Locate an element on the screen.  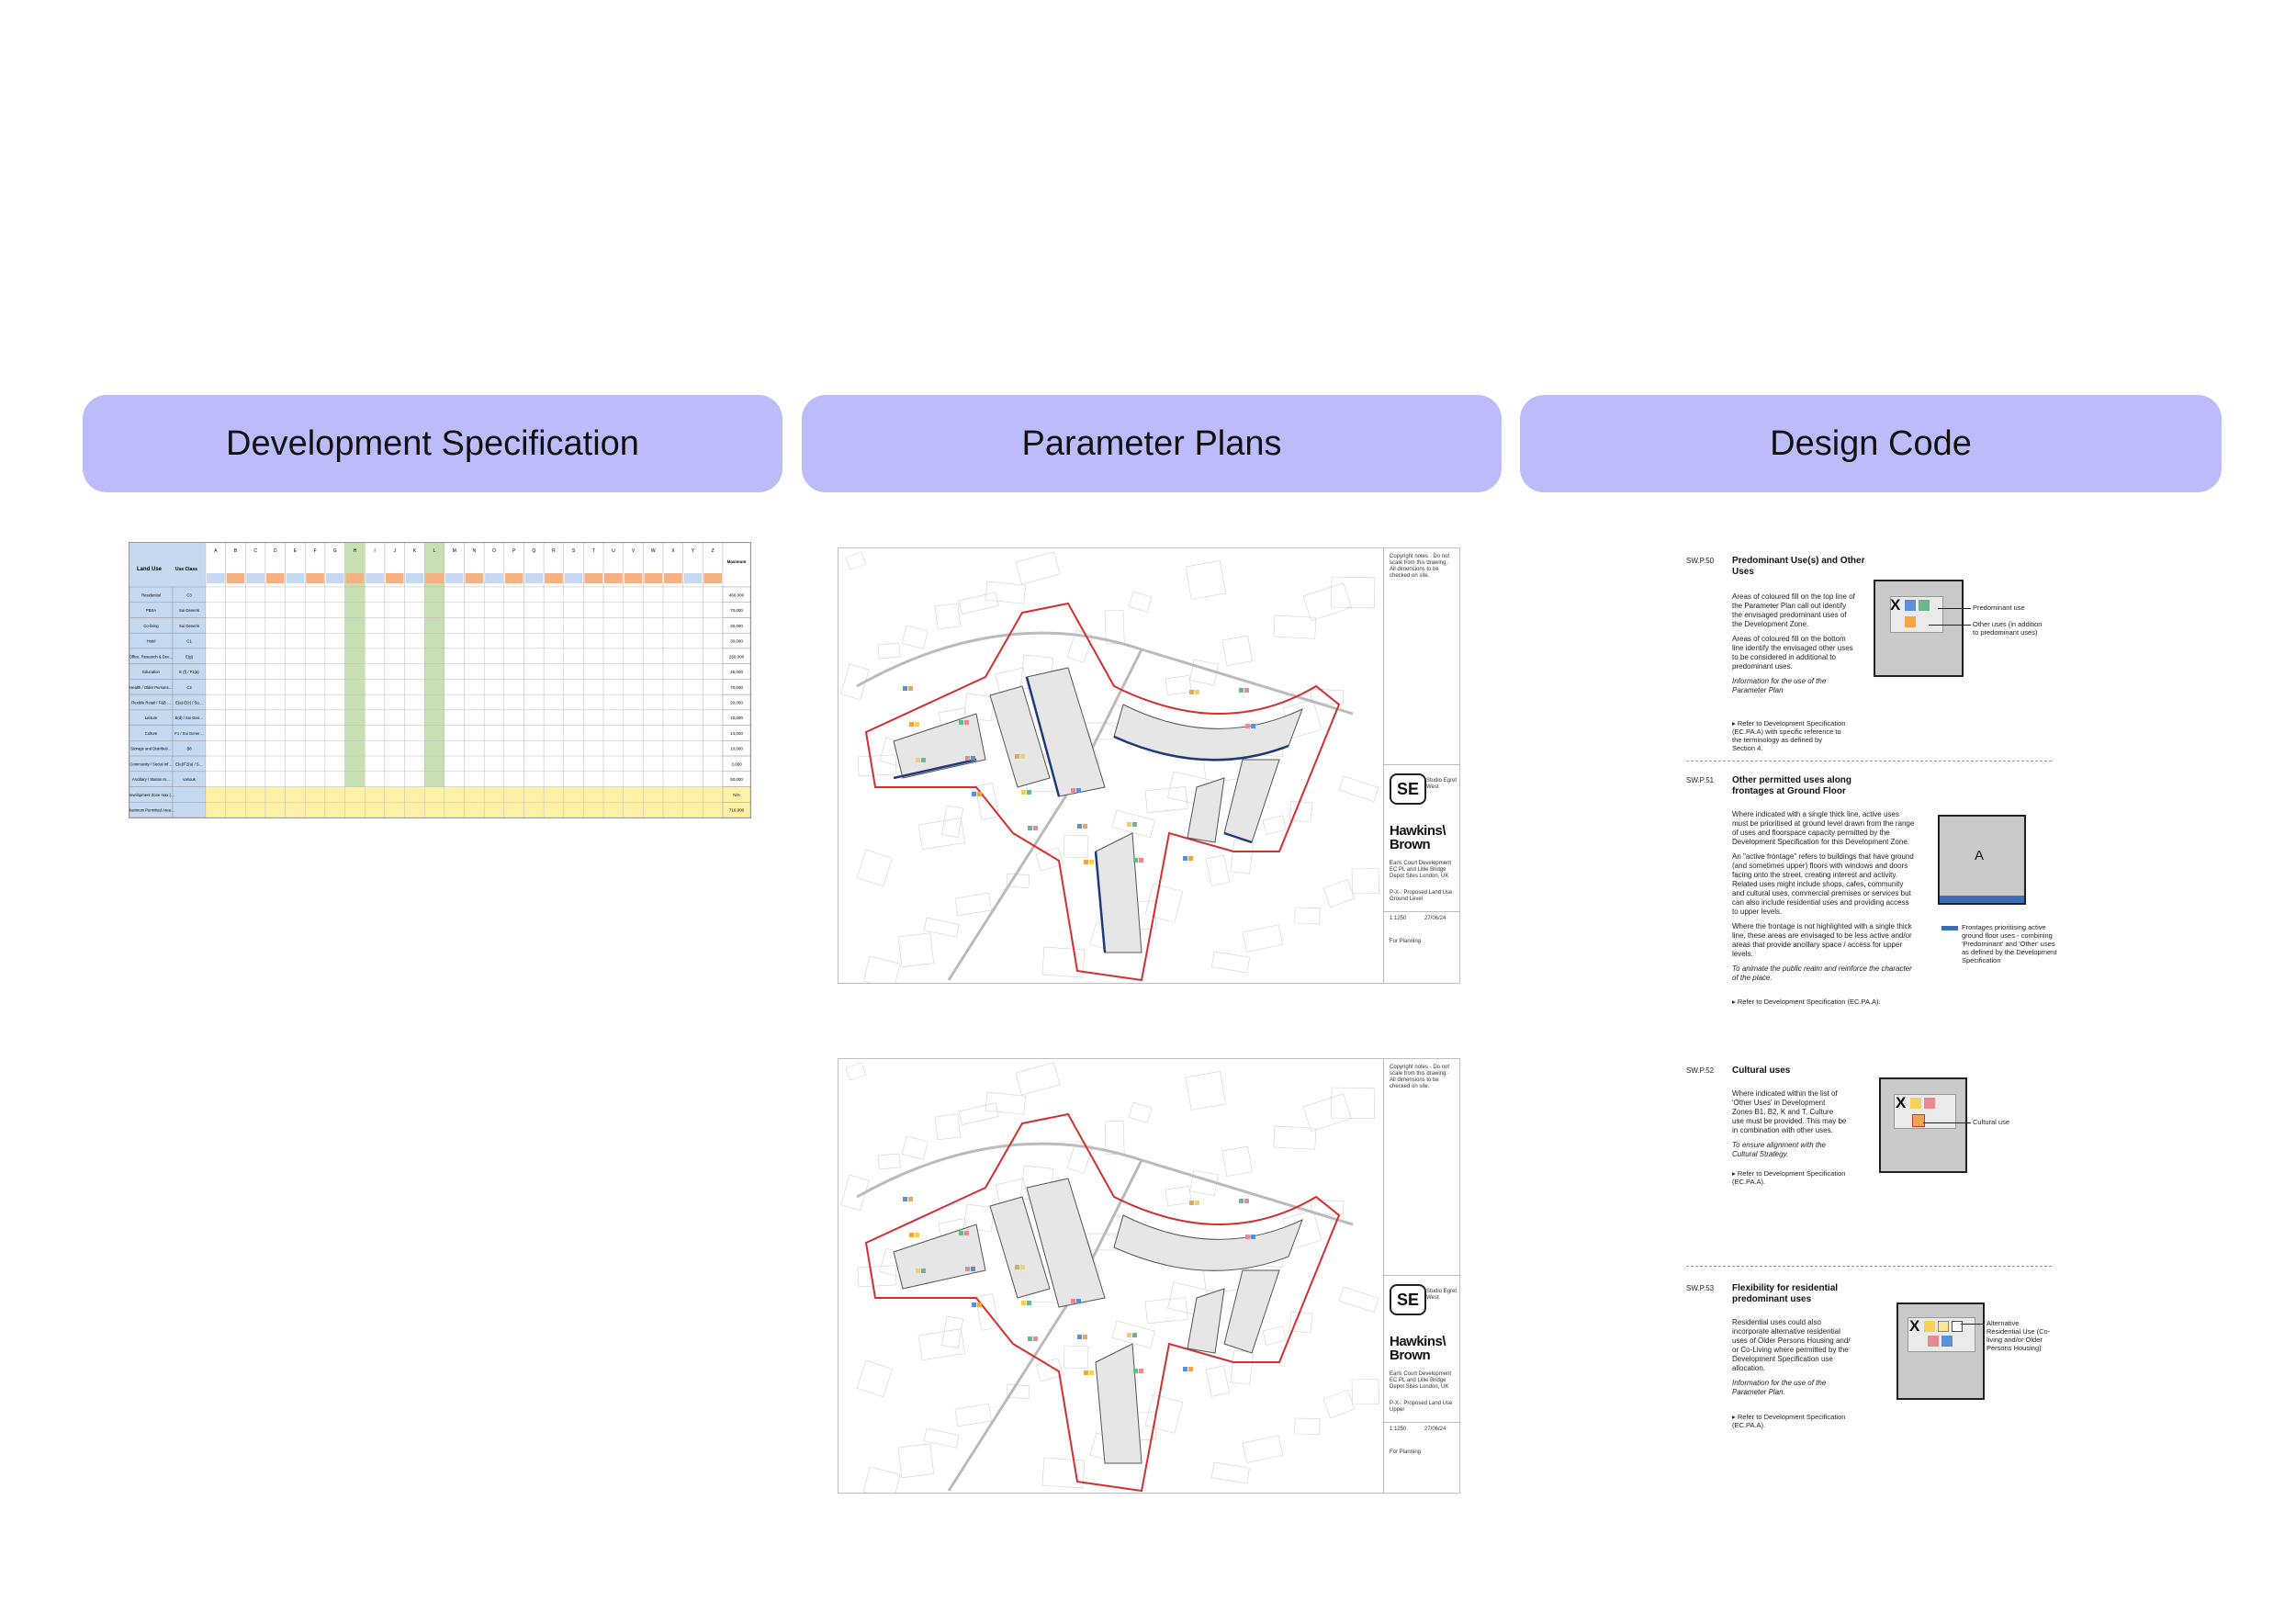
zone-header-label: I is located at coordinates (375, 551).